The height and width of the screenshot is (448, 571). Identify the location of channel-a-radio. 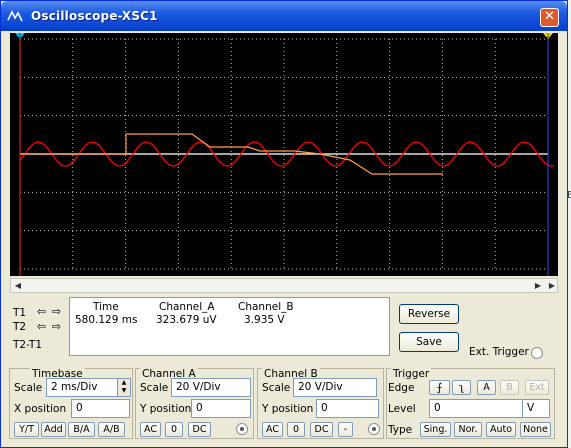
(242, 429).